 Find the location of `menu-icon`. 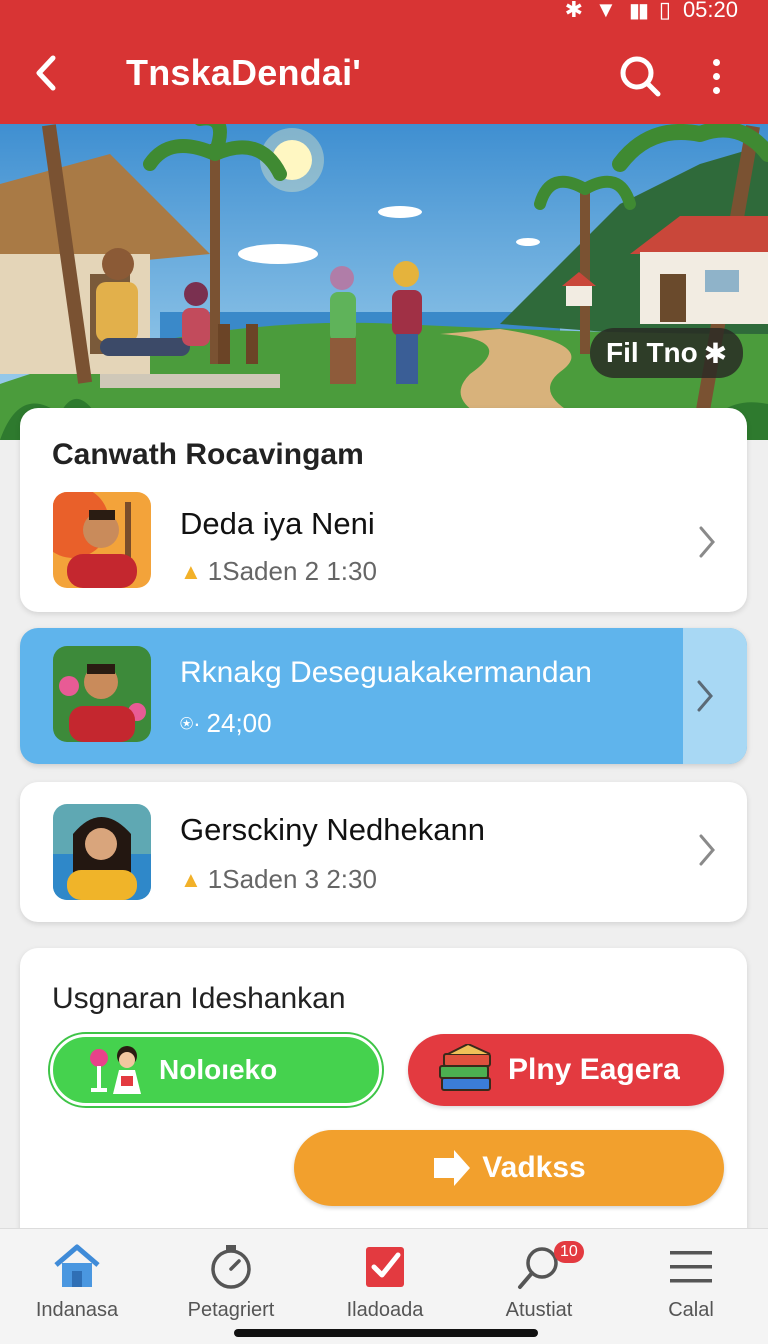

menu-icon is located at coordinates (691, 1267).